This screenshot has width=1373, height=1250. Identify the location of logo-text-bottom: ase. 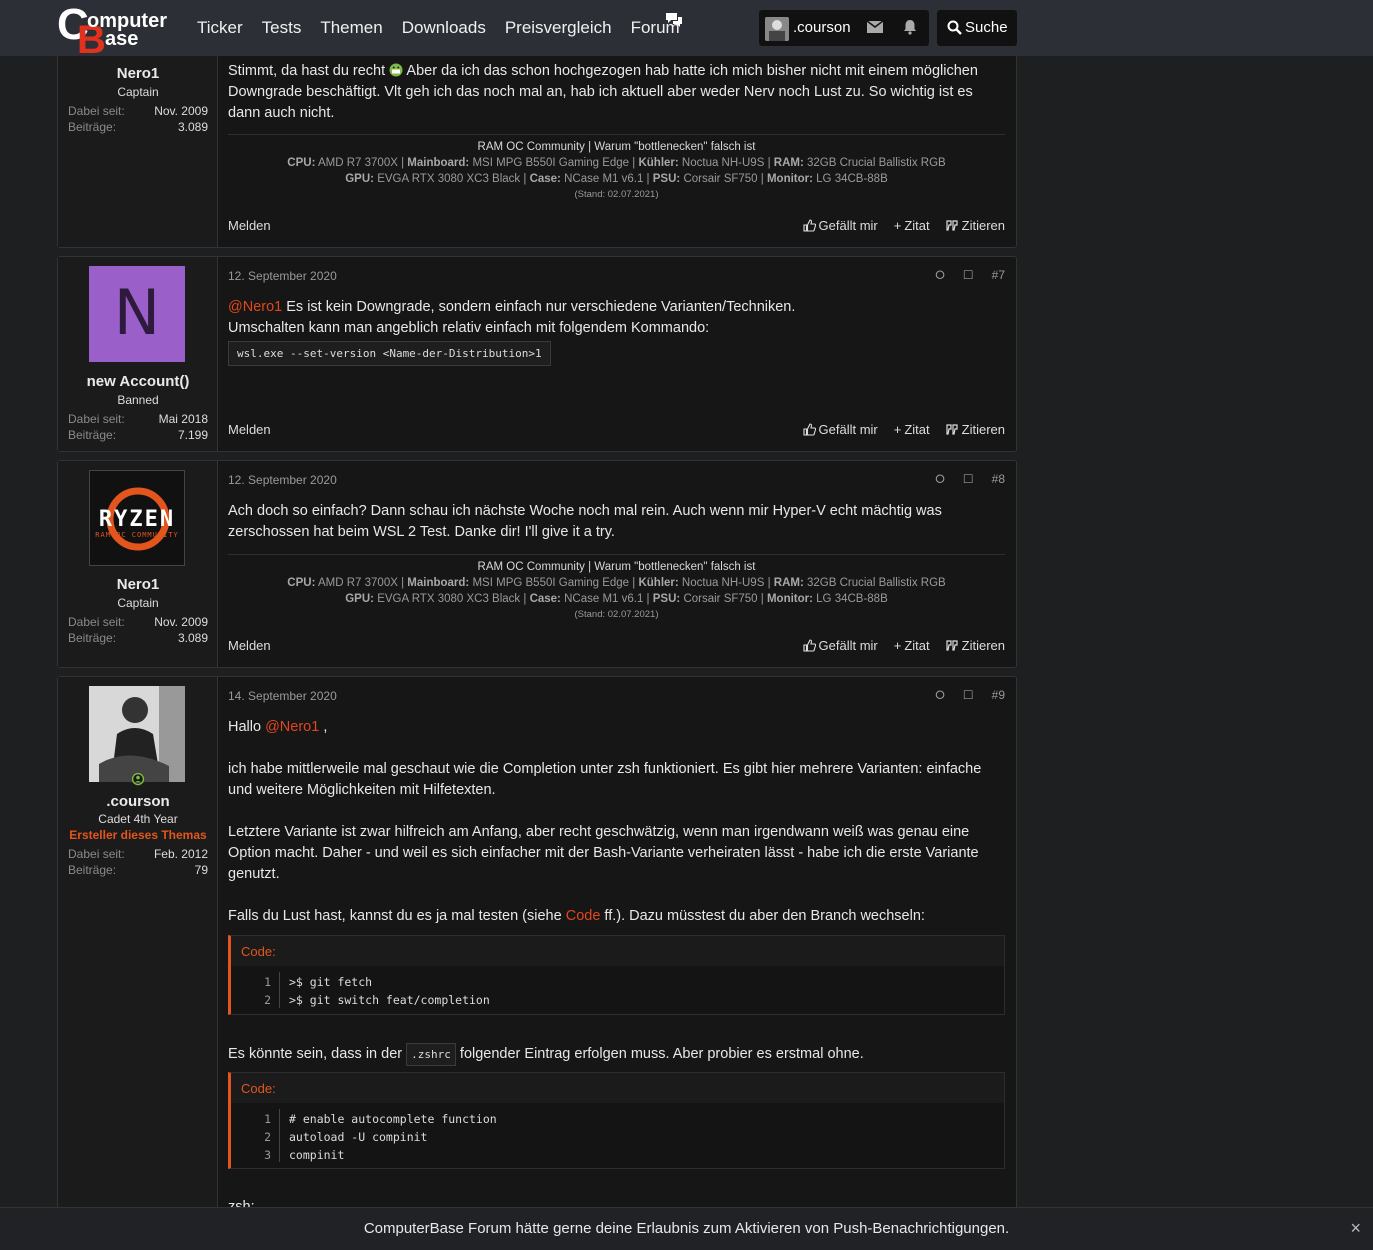
(122, 39).